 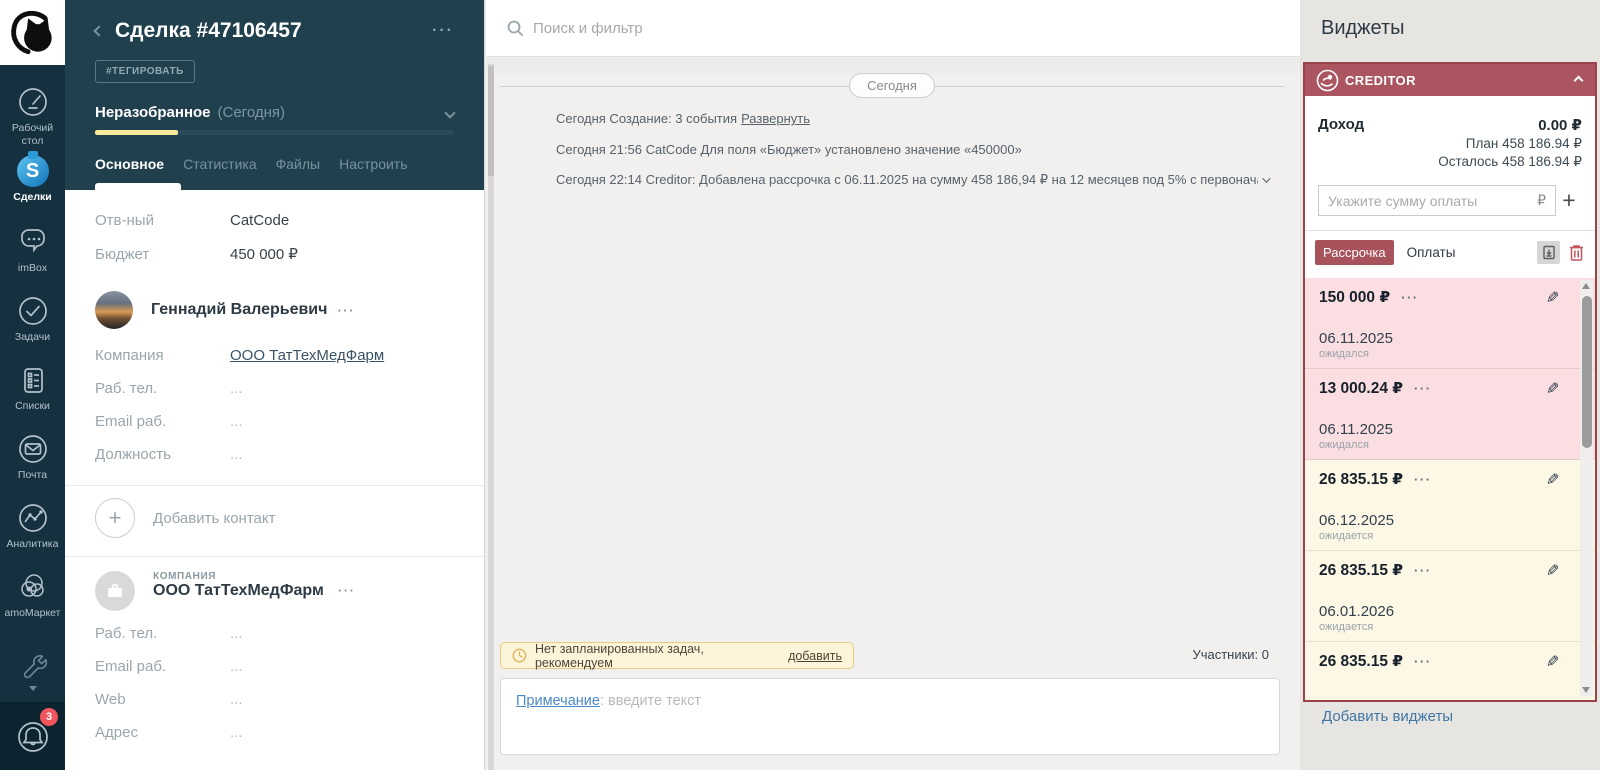 What do you see at coordinates (1586, 690) in the screenshot?
I see `scroll-down-icon` at bounding box center [1586, 690].